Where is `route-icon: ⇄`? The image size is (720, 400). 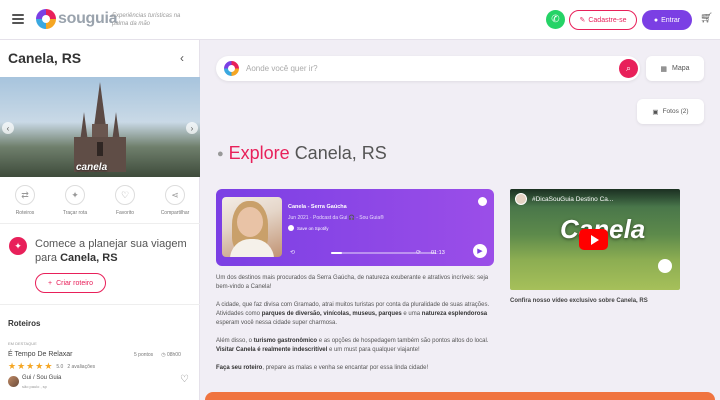 route-icon: ⇄ is located at coordinates (25, 195).